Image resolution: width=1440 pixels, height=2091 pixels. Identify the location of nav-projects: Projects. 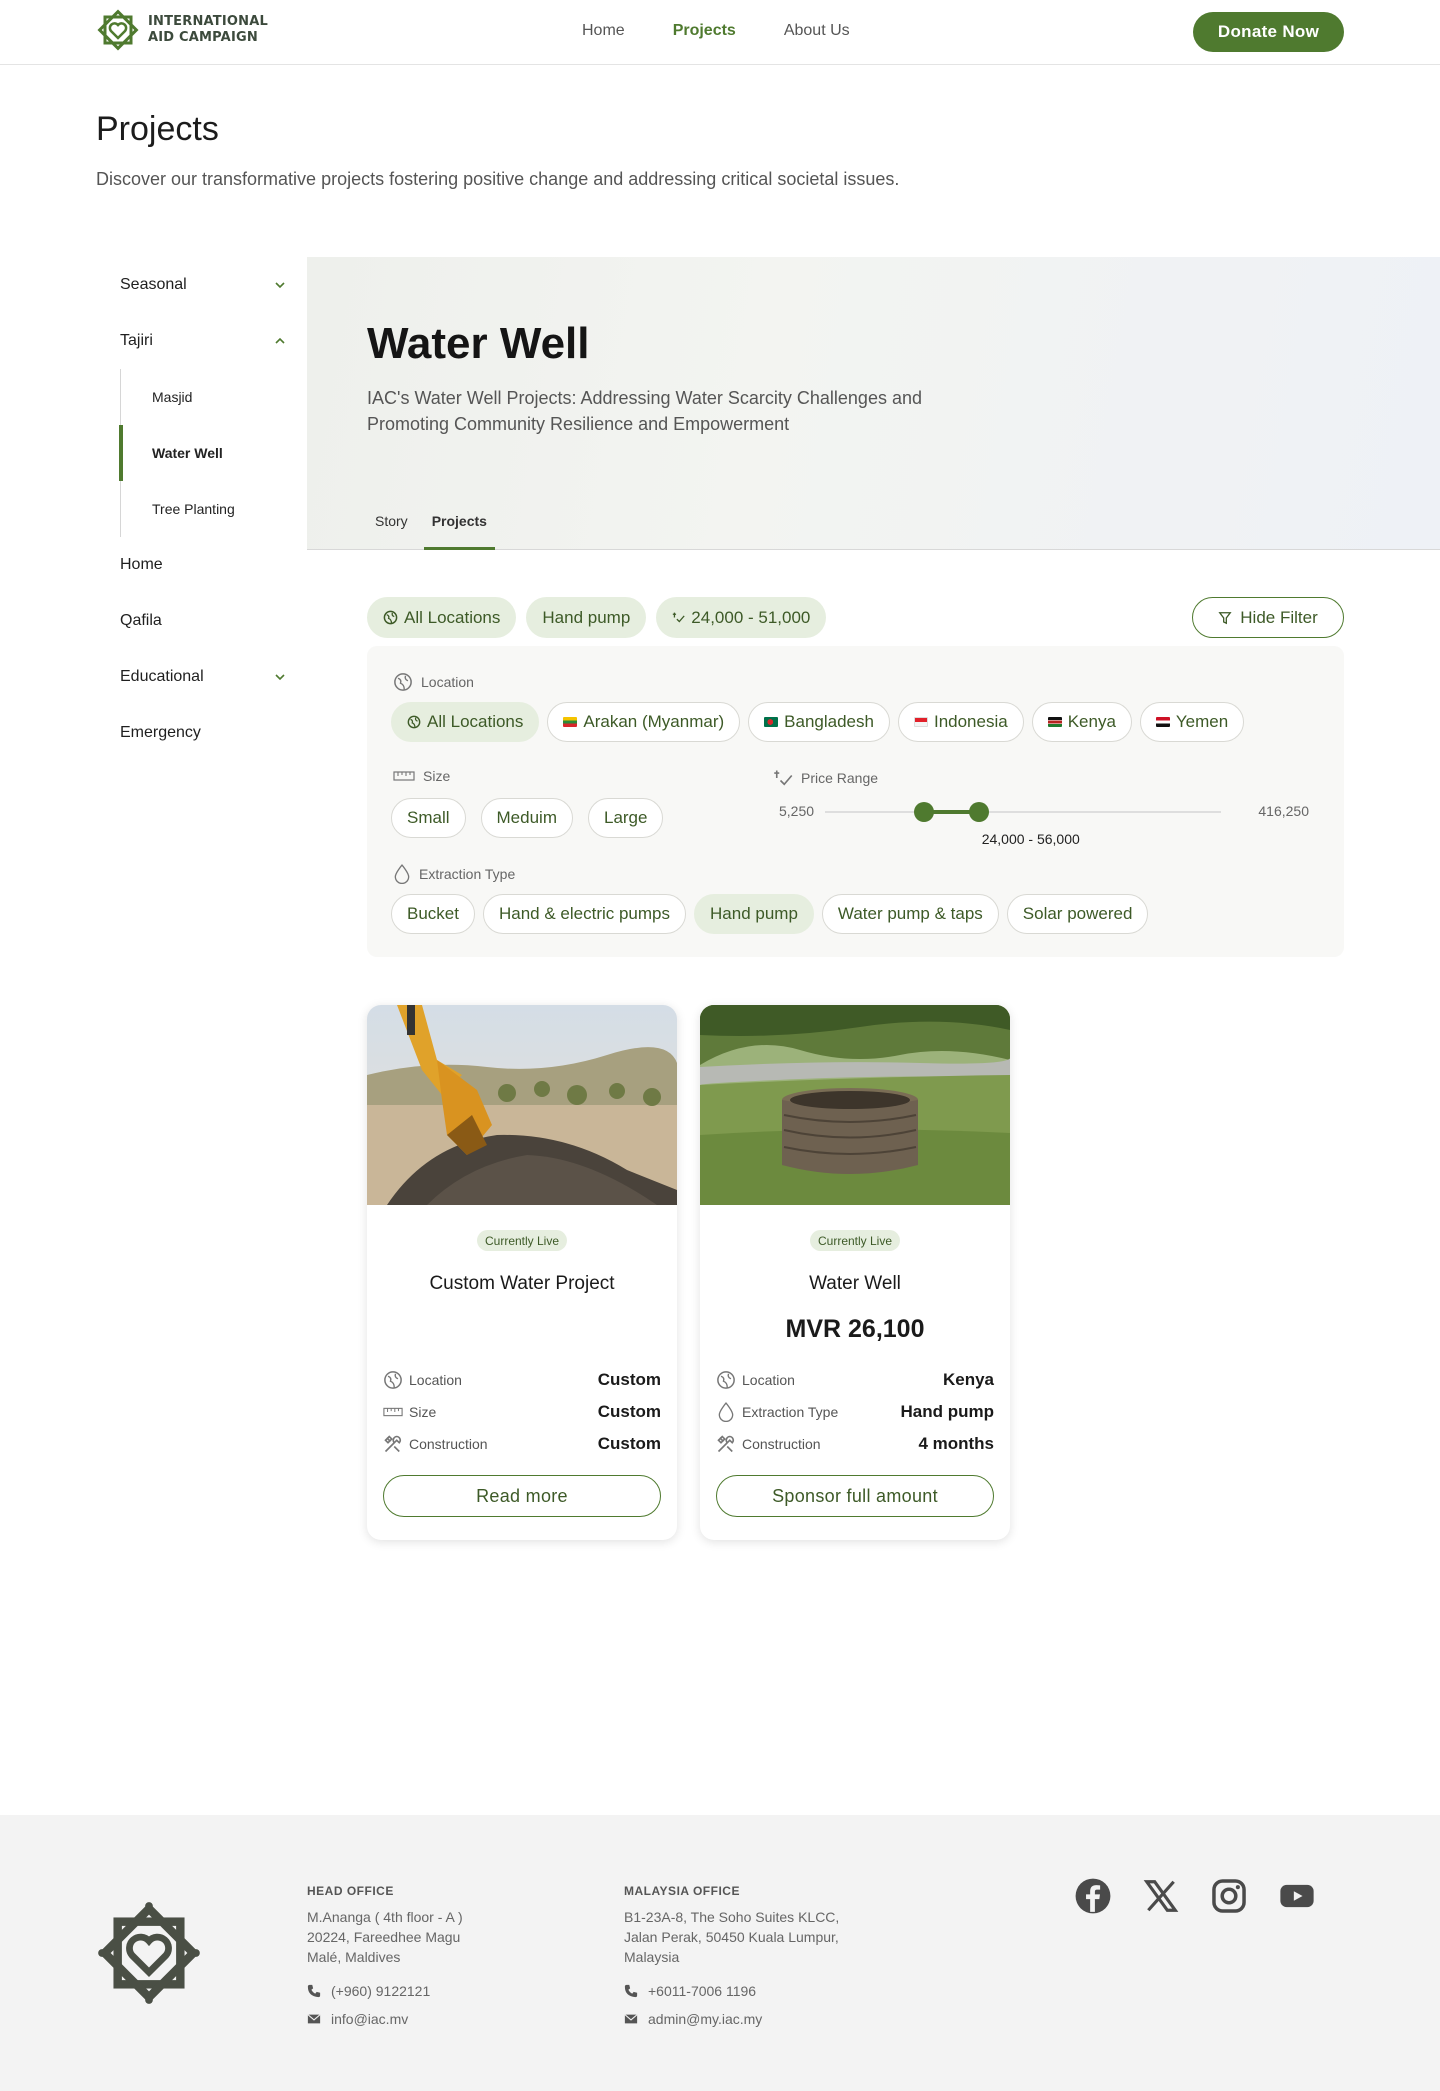
(704, 31).